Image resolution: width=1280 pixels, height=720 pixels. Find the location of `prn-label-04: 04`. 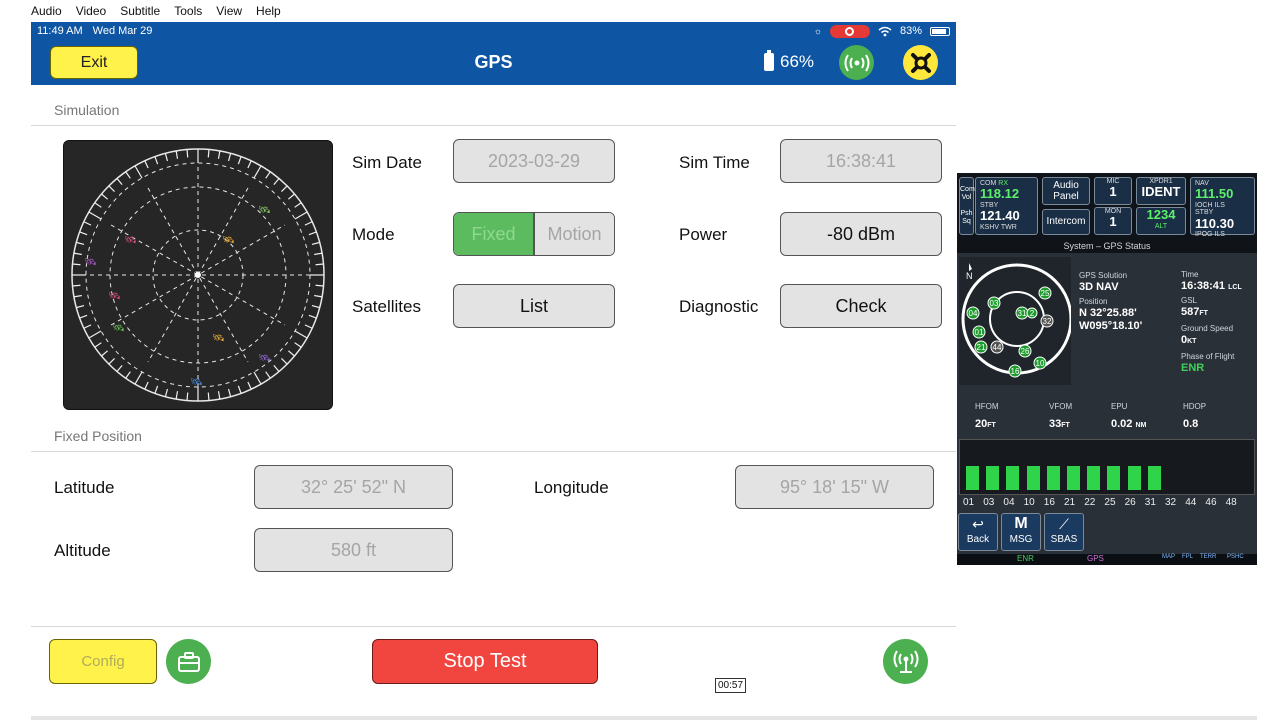

prn-label-04: 04 is located at coordinates (1009, 502).